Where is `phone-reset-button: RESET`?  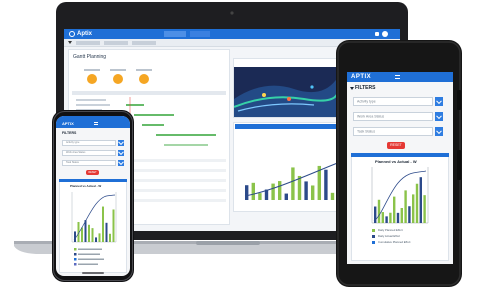
phone-reset-button: RESET is located at coordinates (92, 172).